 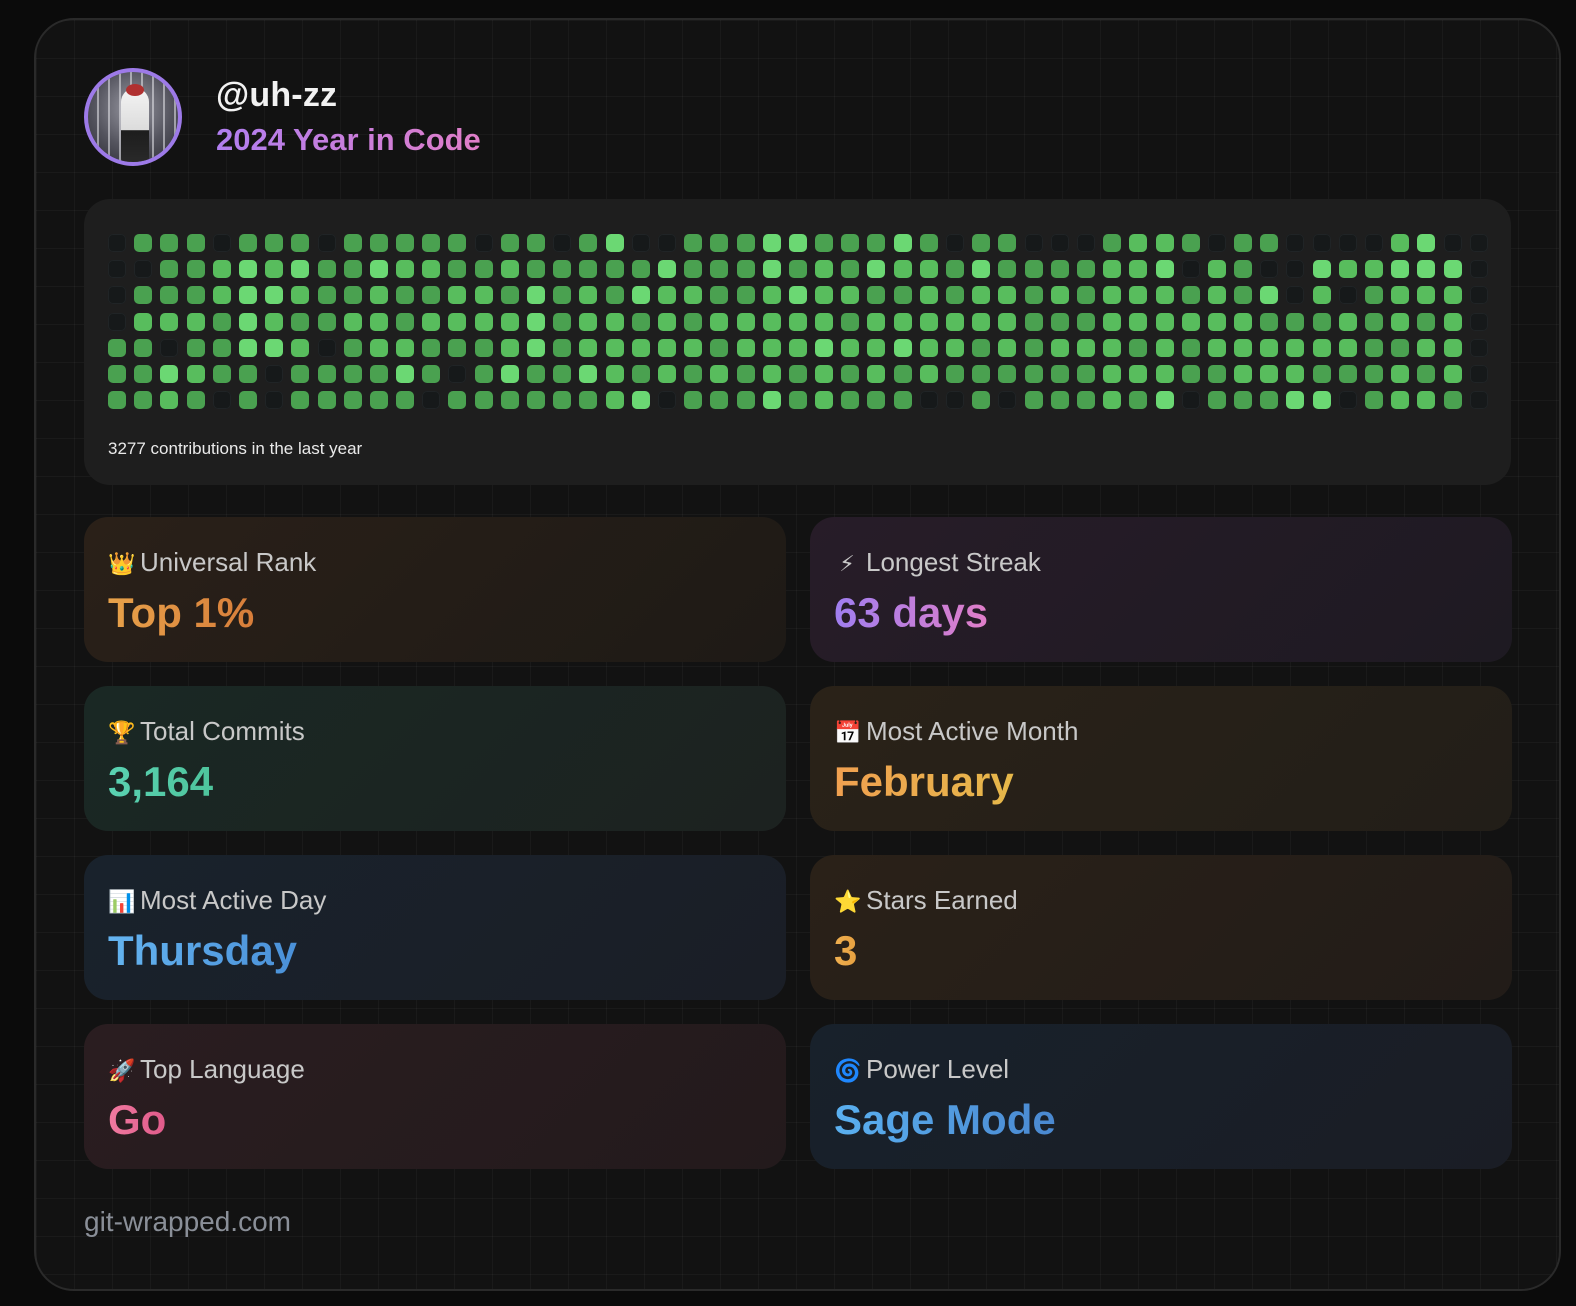 What do you see at coordinates (348, 139) in the screenshot?
I see `page-title: 2024 Year in Code` at bounding box center [348, 139].